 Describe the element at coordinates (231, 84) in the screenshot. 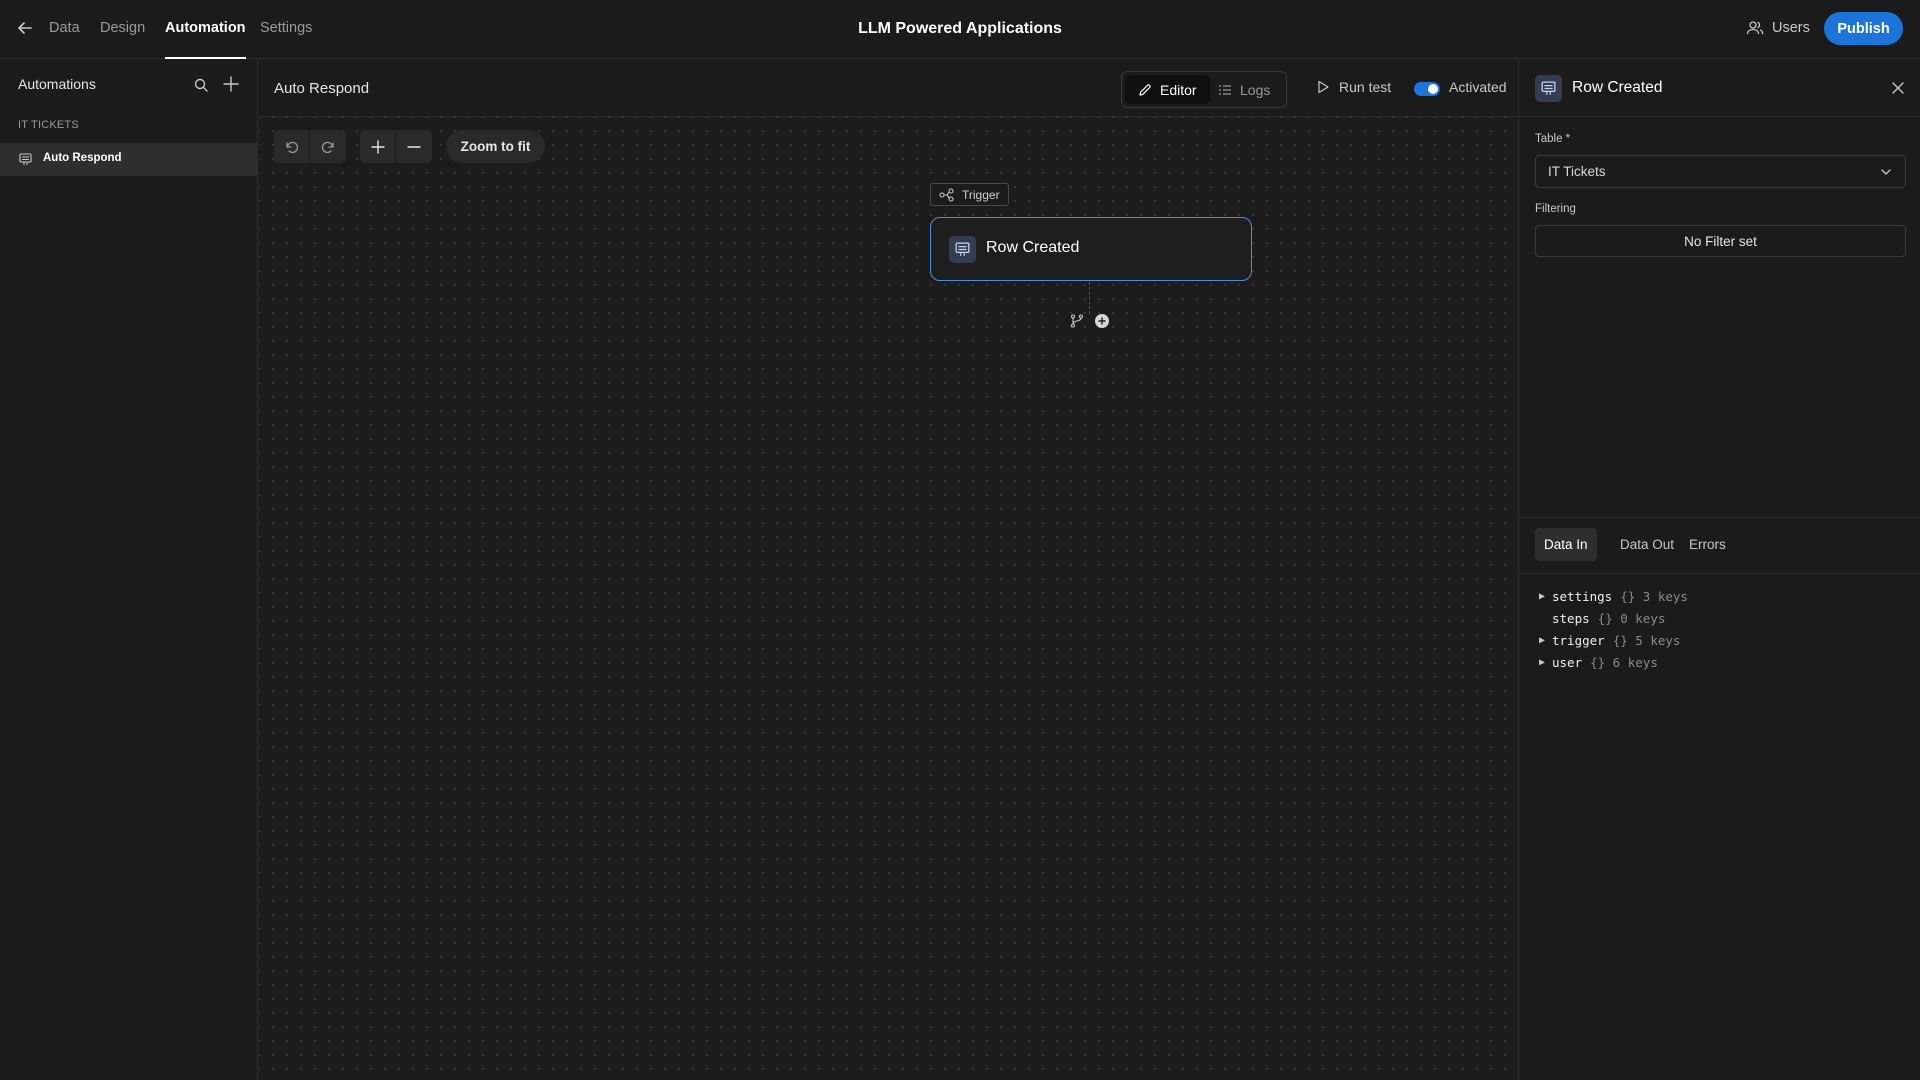

I see `add-automation-icon` at that location.